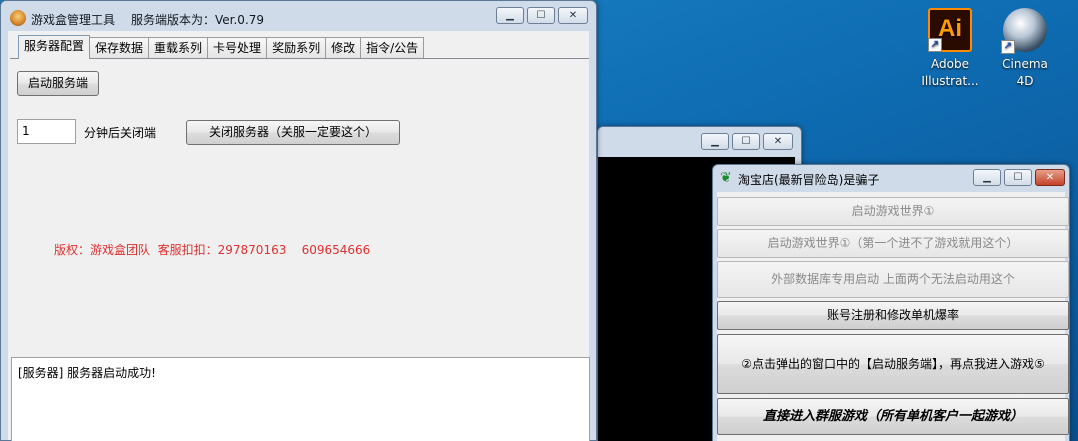 Image resolution: width=1078 pixels, height=441 pixels. What do you see at coordinates (54, 47) in the screenshot?
I see `tab-server-config: 服务器配置` at bounding box center [54, 47].